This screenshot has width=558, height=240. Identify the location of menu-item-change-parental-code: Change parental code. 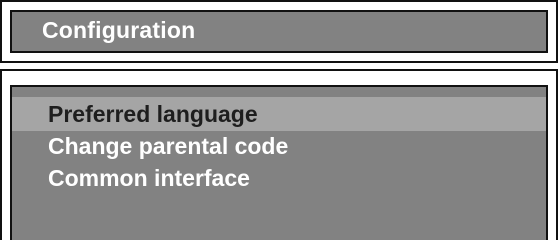
(279, 146).